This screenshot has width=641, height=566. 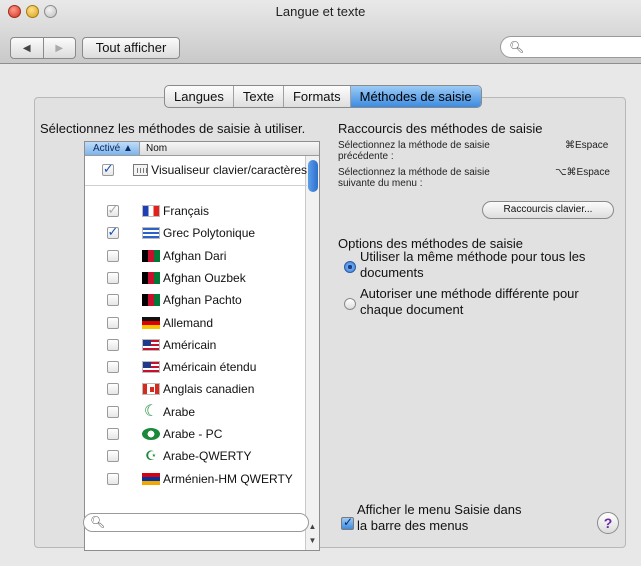 I want to click on table-row: Visualiseur clavier/caractères, so click(x=196, y=170).